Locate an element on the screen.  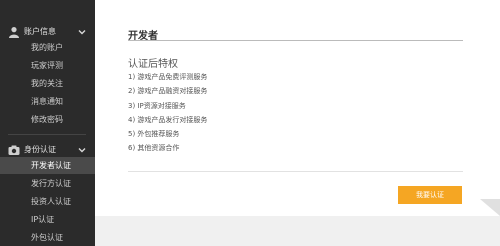
section-title: 认证后特权 is located at coordinates (153, 64).